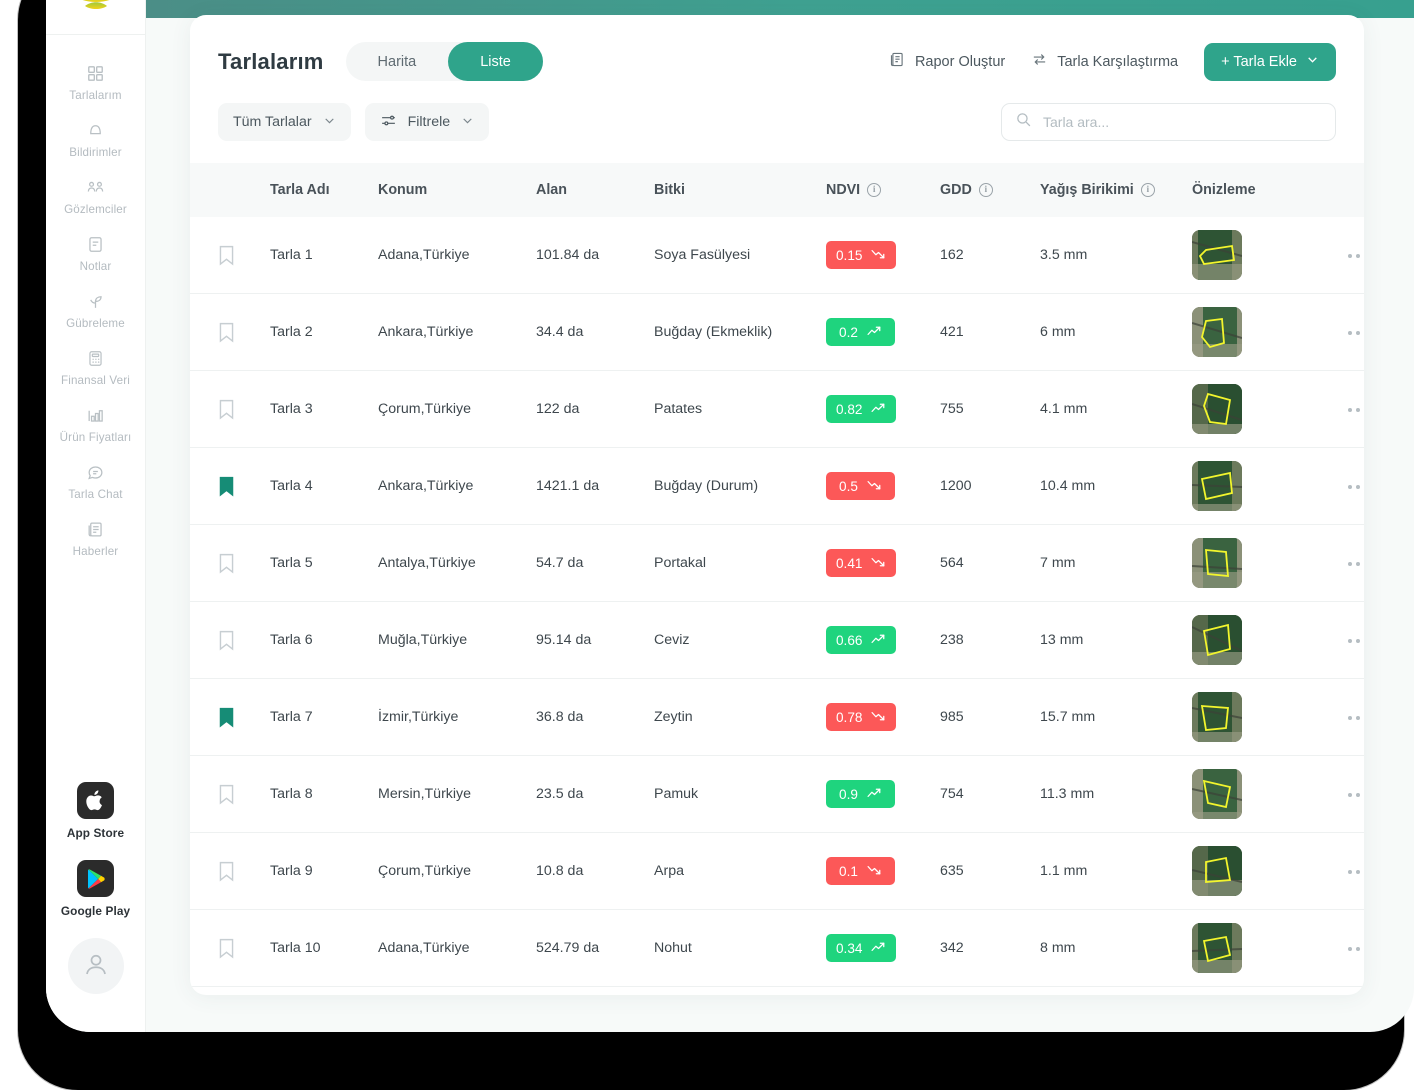 The height and width of the screenshot is (1090, 1424). I want to click on search-box, so click(1168, 122).